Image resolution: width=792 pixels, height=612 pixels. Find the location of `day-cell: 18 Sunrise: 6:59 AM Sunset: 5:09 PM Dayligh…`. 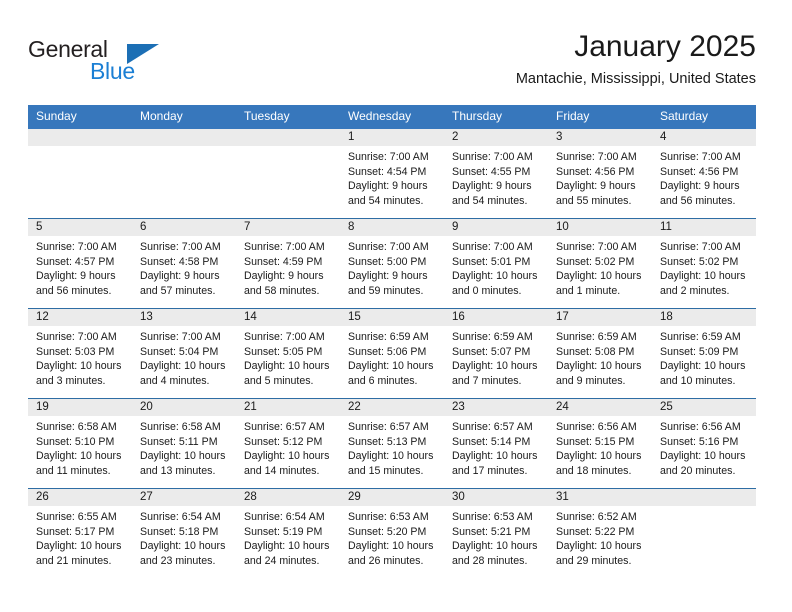

day-cell: 18 Sunrise: 6:59 AM Sunset: 5:09 PM Dayligh… is located at coordinates (704, 353).